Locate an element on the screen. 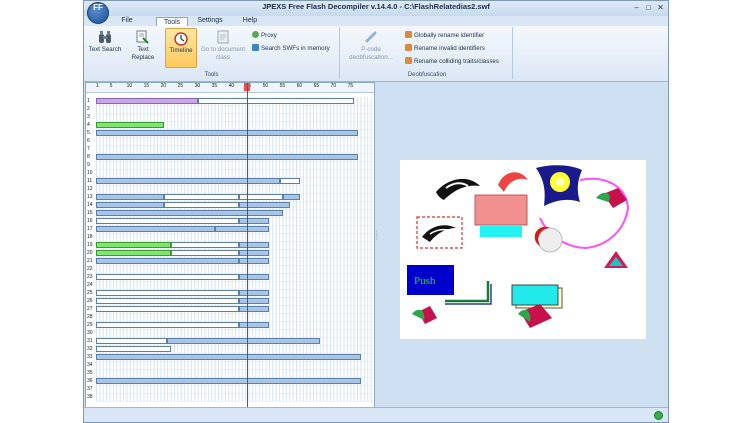 The image size is (752, 423). timeline-layer-row: 17 is located at coordinates (230, 229).